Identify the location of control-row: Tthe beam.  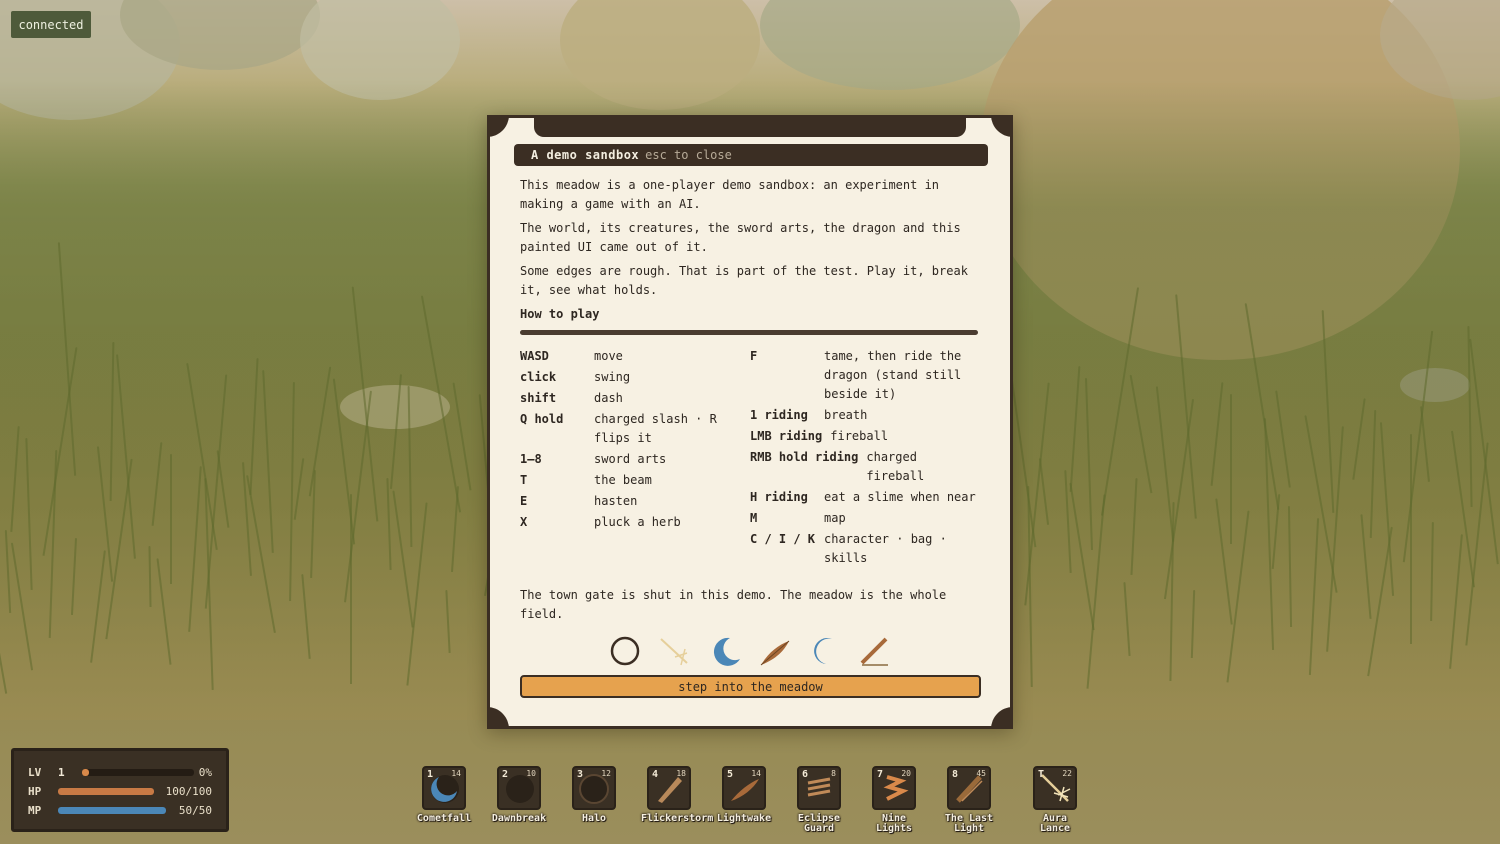
(635, 480).